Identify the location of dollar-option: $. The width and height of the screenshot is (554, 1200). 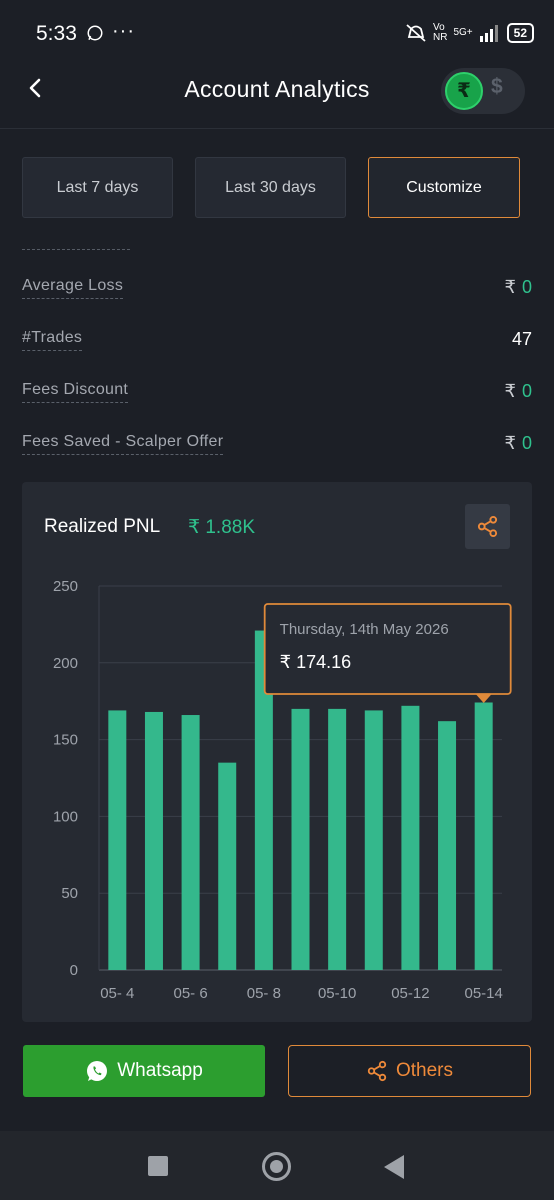
(497, 87).